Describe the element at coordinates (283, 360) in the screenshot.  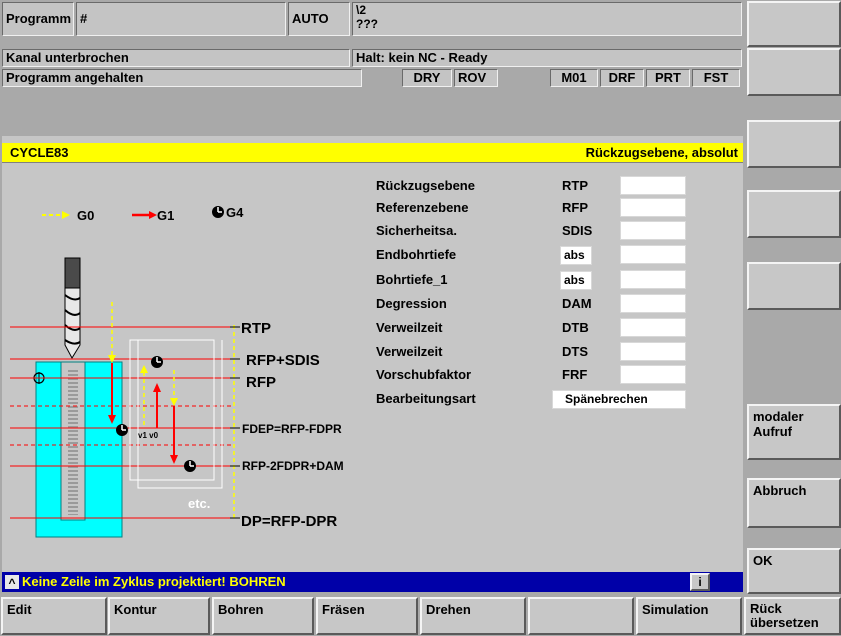
I see `level-rfp-sdis: RFP+SDIS` at that location.